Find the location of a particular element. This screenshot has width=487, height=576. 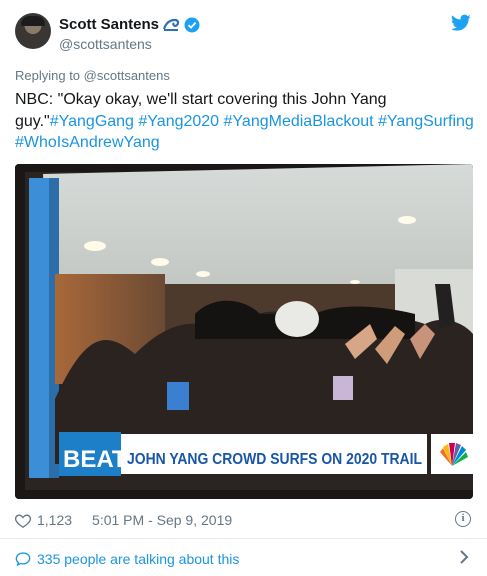

author-name-row: Scott Santens is located at coordinates (129, 24).